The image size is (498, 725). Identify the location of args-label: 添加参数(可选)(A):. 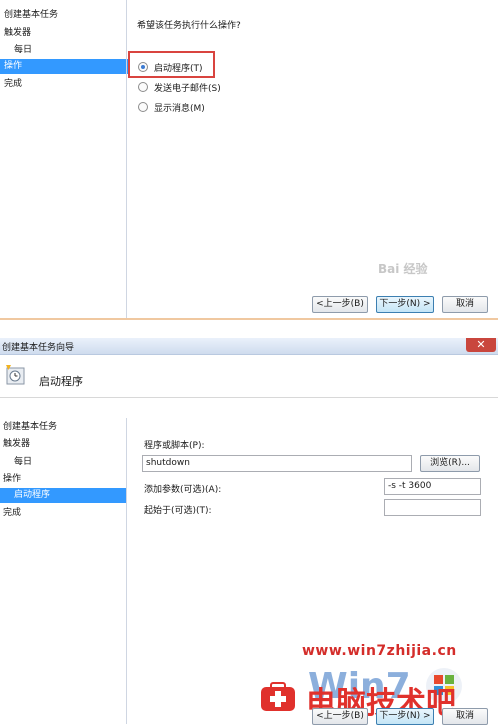
(183, 490).